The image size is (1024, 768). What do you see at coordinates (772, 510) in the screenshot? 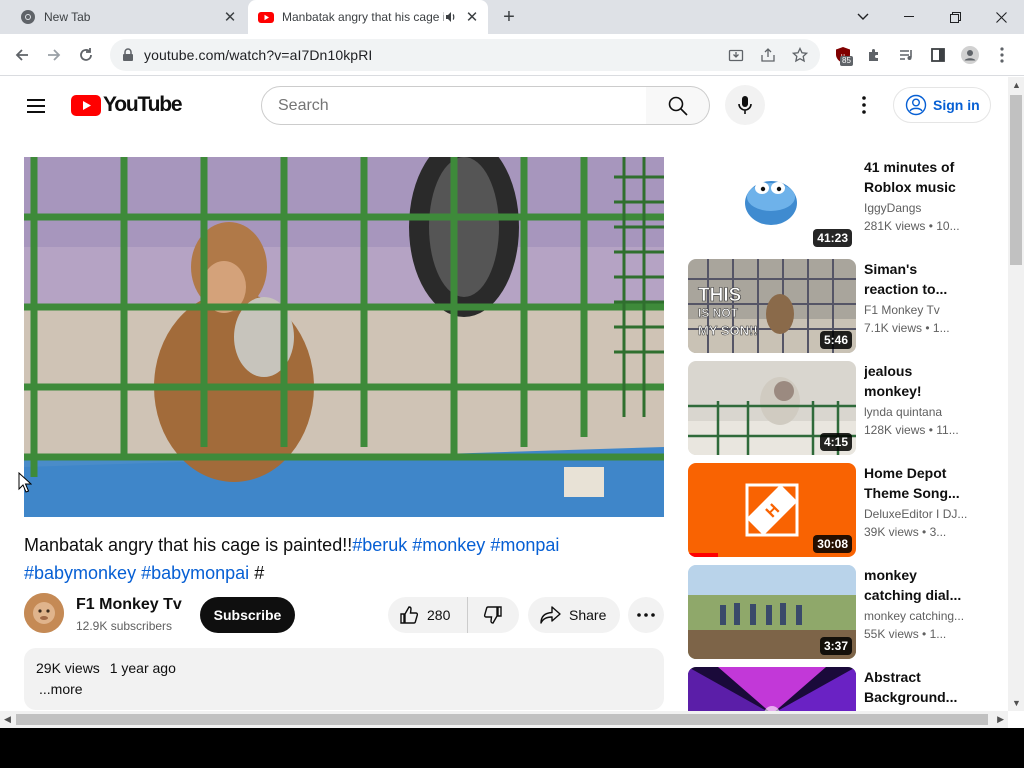
I see `video-thumbnail: H 30:08` at bounding box center [772, 510].